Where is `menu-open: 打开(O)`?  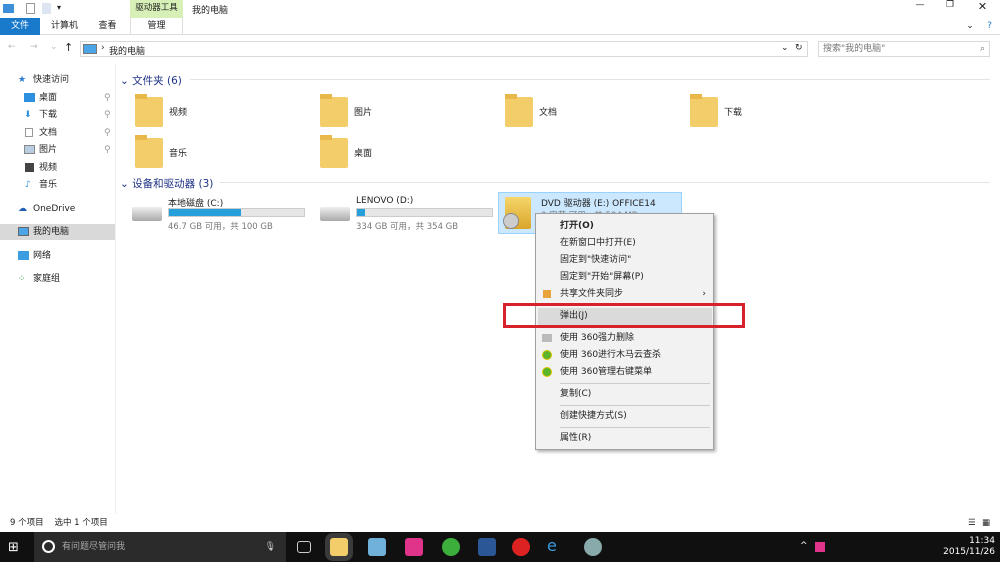
menu-open: 打开(O) is located at coordinates (625, 226).